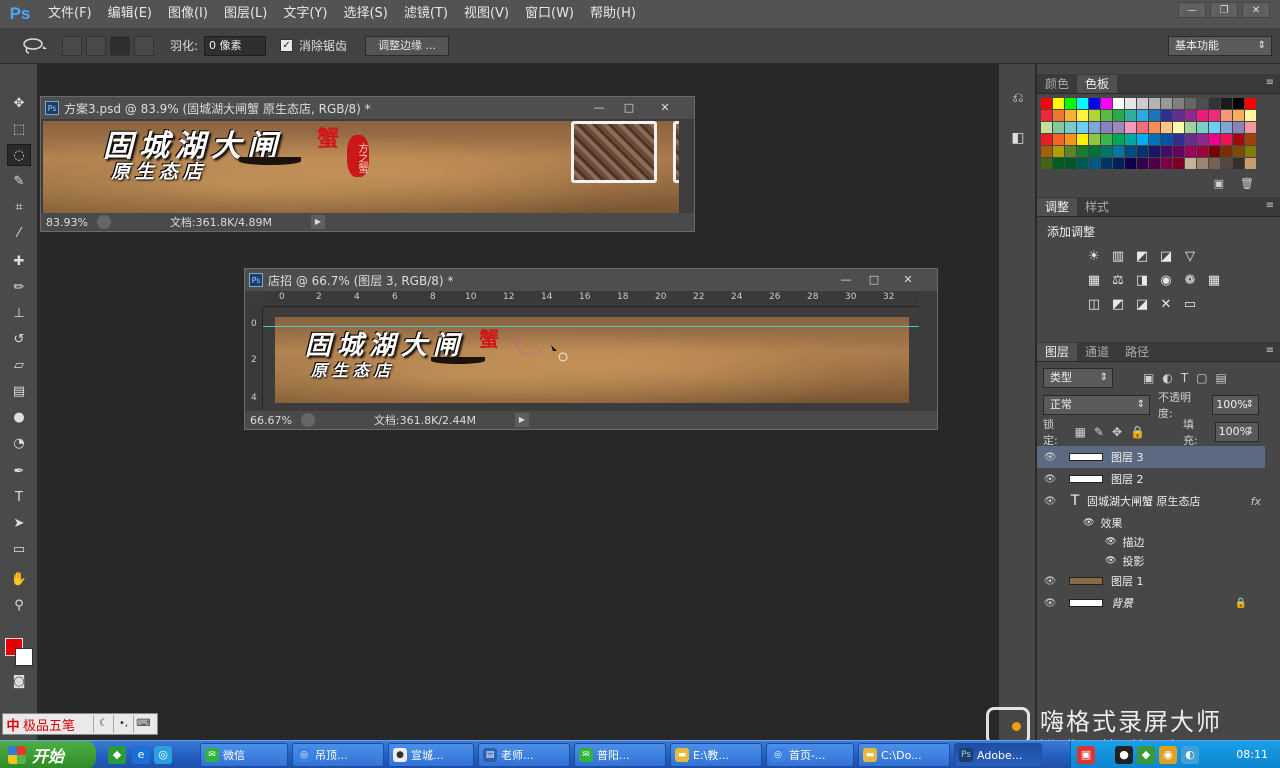  I want to click on doc1-zoom: 83.93%, so click(69, 222).